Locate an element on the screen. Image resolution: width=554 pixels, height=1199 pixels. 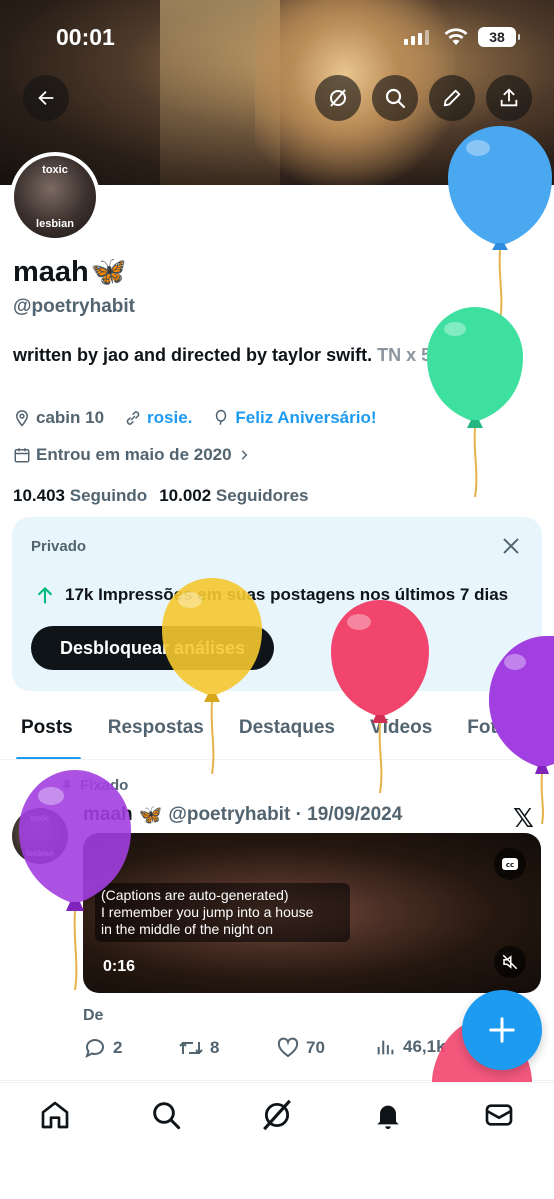
following-label: Seguindo is located at coordinates (108, 495).